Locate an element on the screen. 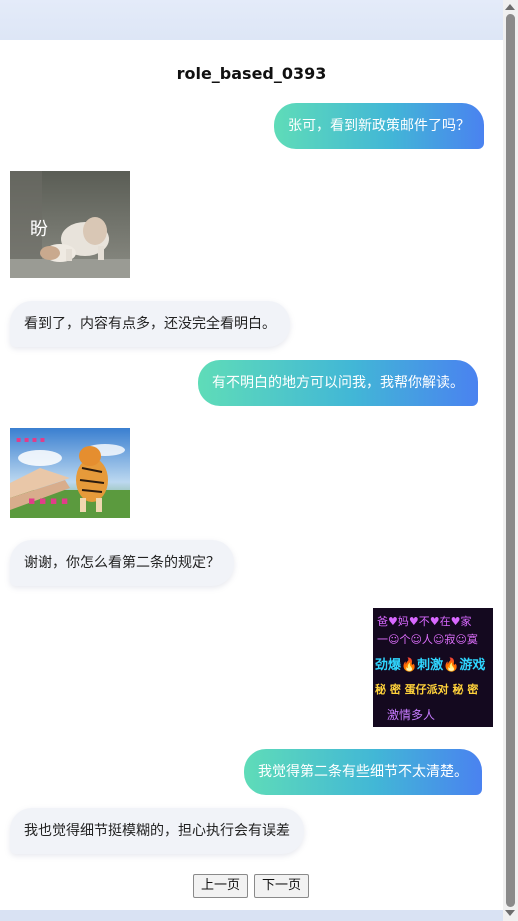 The width and height of the screenshot is (518, 921). poster-line: 劲爆🔥刺激🔥游戏 is located at coordinates (430, 665).